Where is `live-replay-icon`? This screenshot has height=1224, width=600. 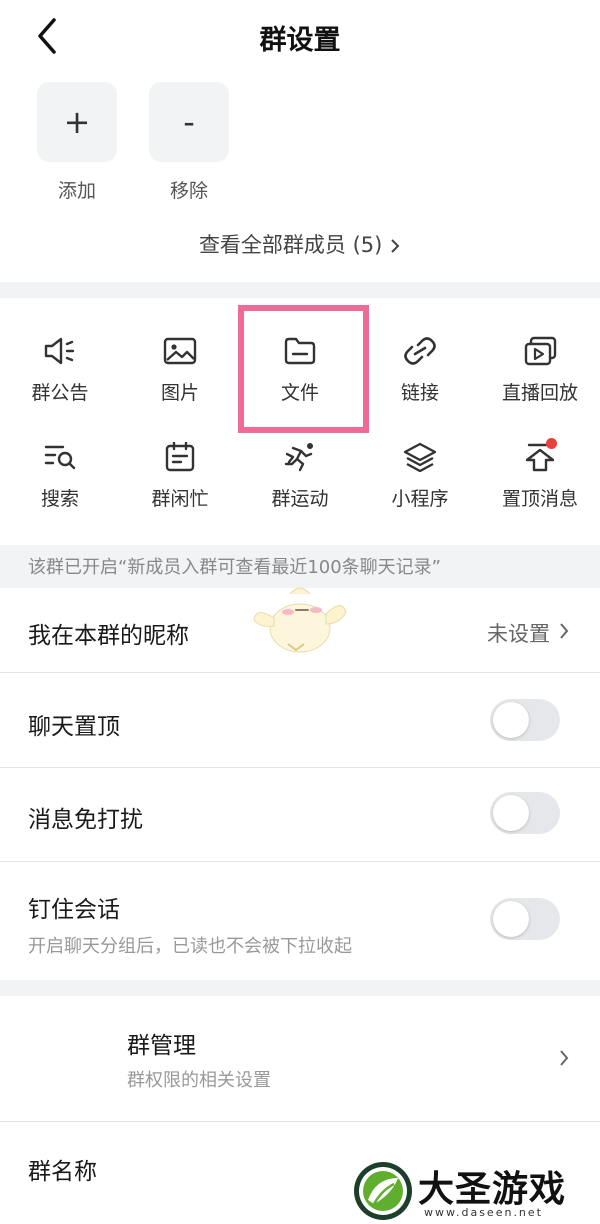
live-replay-icon is located at coordinates (540, 351).